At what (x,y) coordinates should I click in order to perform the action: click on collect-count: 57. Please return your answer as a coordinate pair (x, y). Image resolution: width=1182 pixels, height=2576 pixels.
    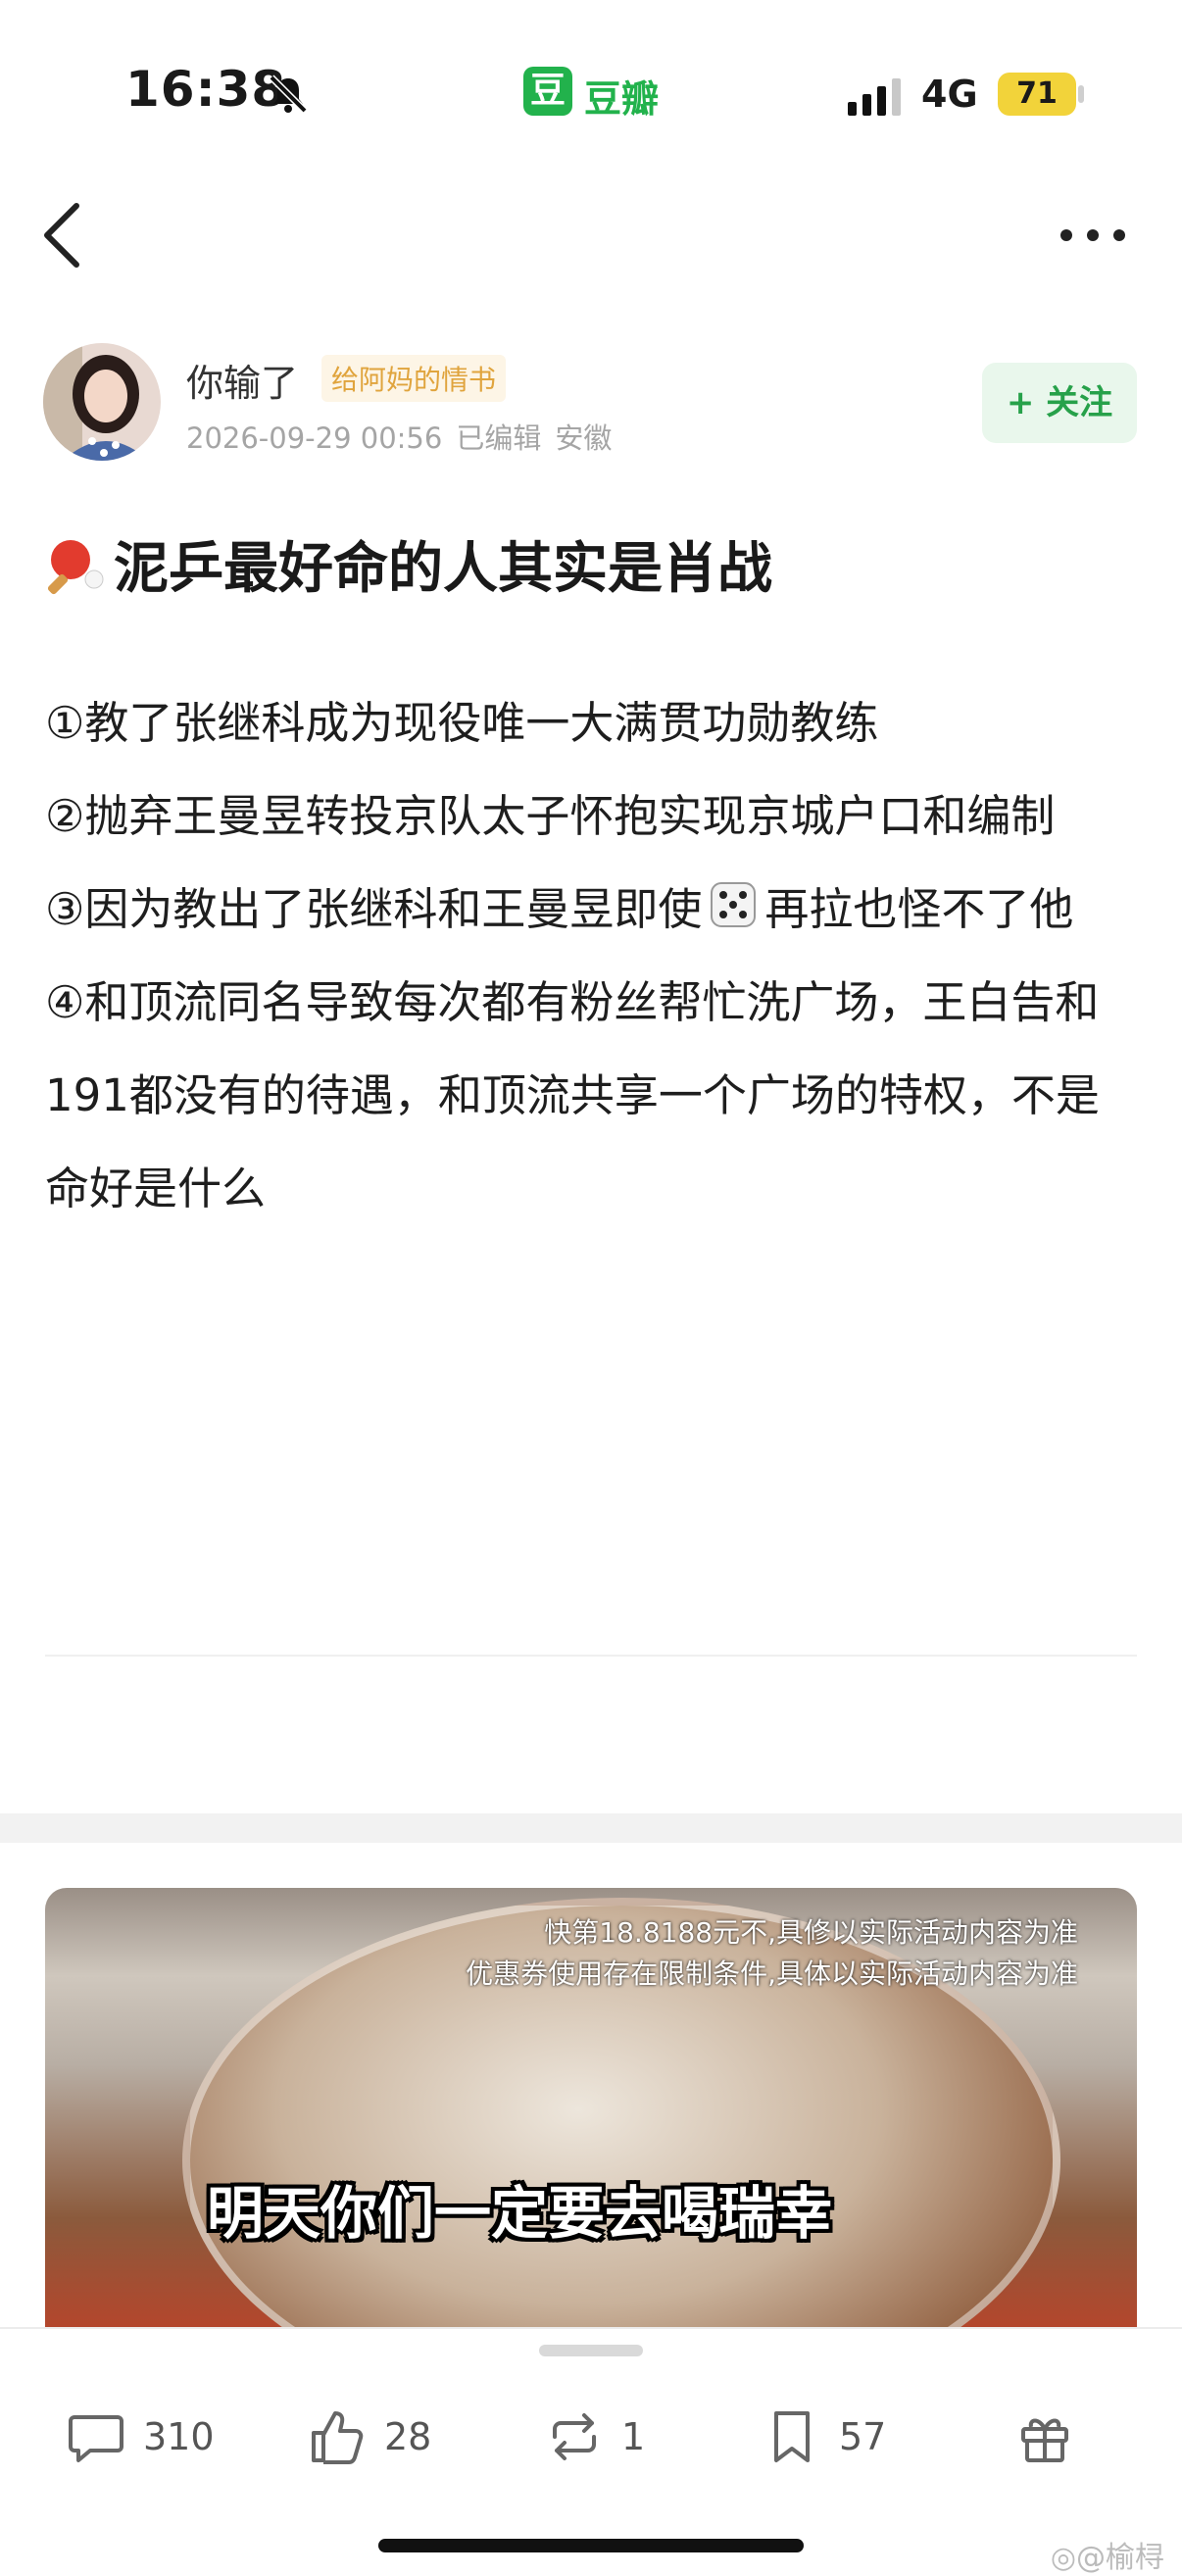
    Looking at the image, I should click on (863, 2436).